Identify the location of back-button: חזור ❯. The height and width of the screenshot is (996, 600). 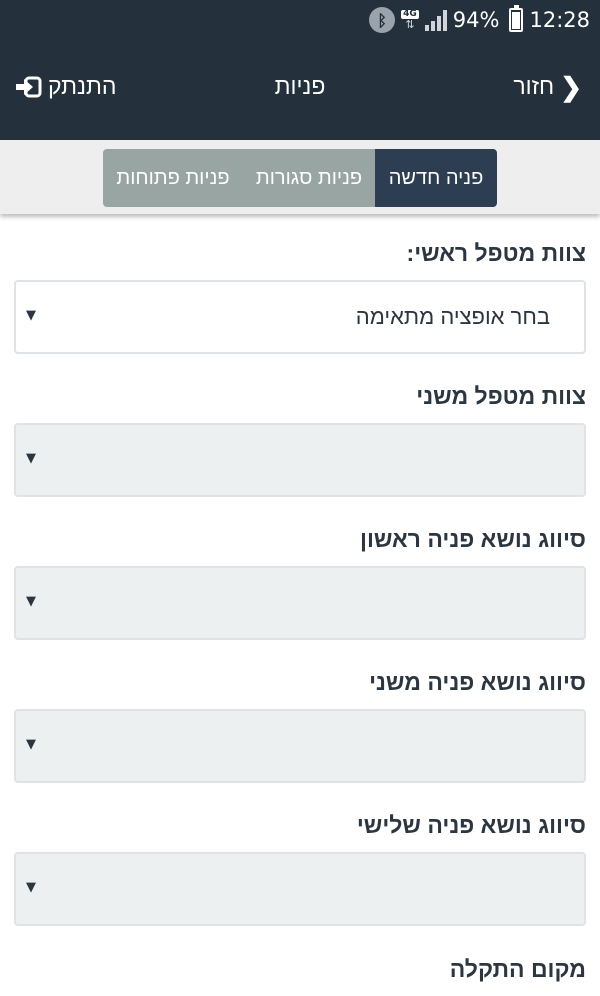
(547, 86).